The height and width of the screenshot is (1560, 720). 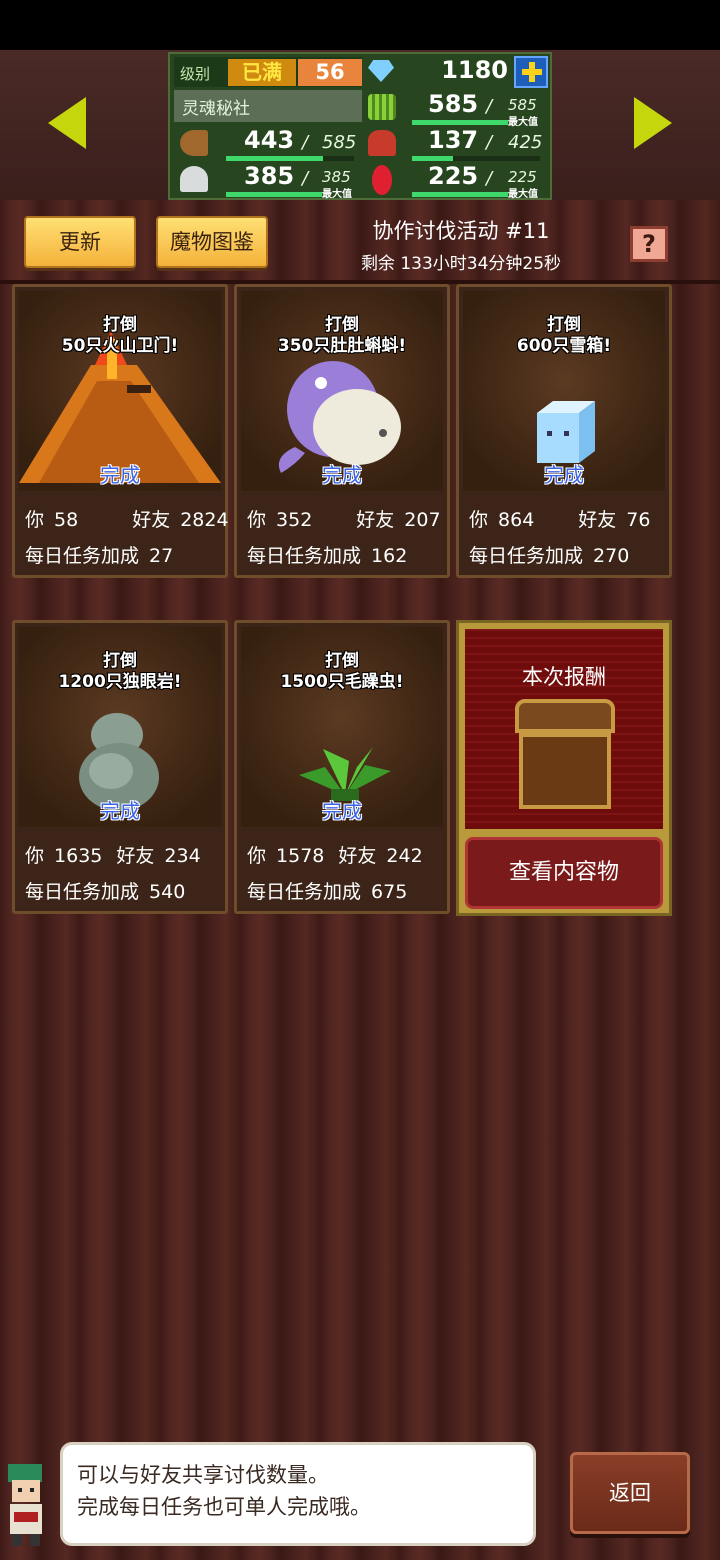 I want to click on quest-daily: 每日任务加成 675, so click(x=327, y=890).